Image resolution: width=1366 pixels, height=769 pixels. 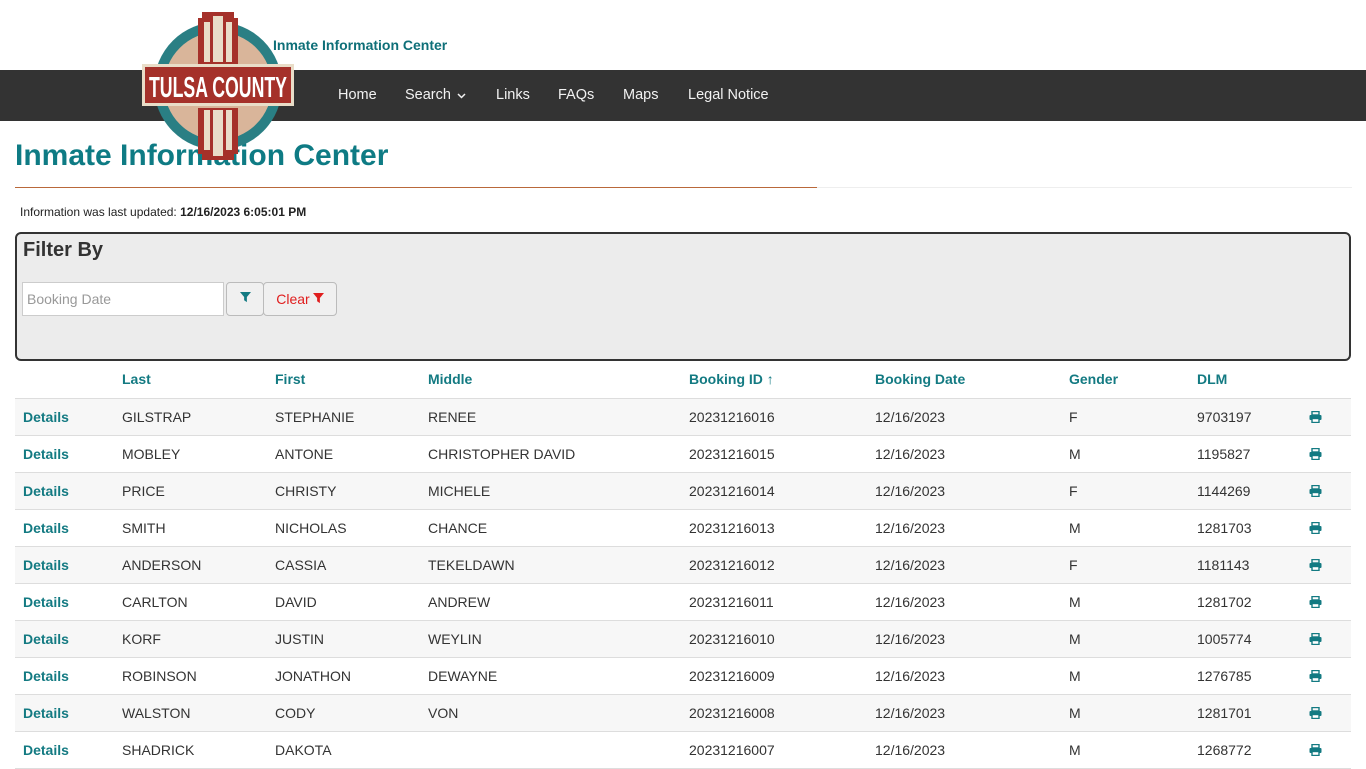 I want to click on logo-text: TULSA COUNTY, so click(x=218, y=88).